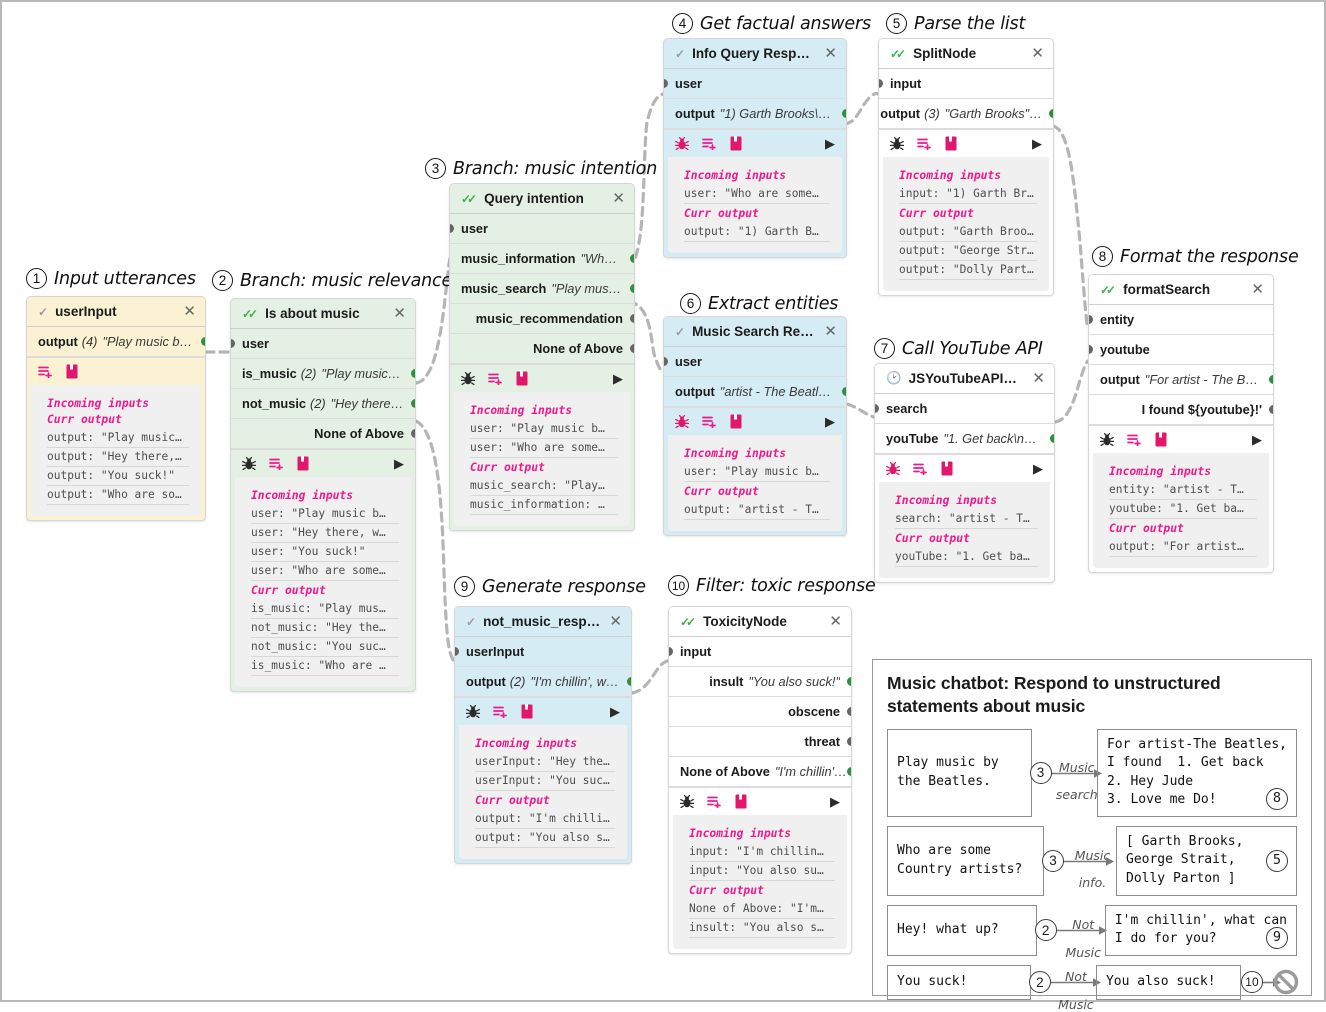  Describe the element at coordinates (543, 622) in the screenshot. I see `node-header: ✓ not_music_respo… ✕` at that location.